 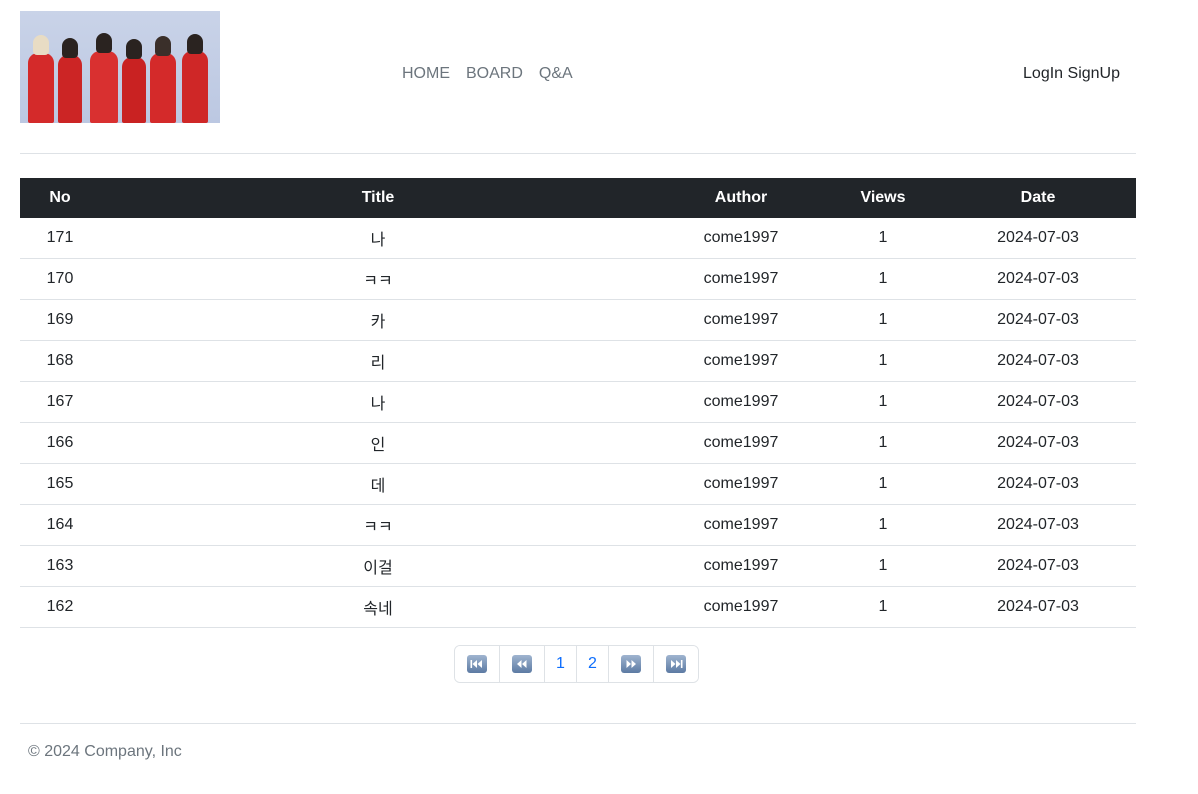 I want to click on cell-no: 171, so click(x=60, y=238).